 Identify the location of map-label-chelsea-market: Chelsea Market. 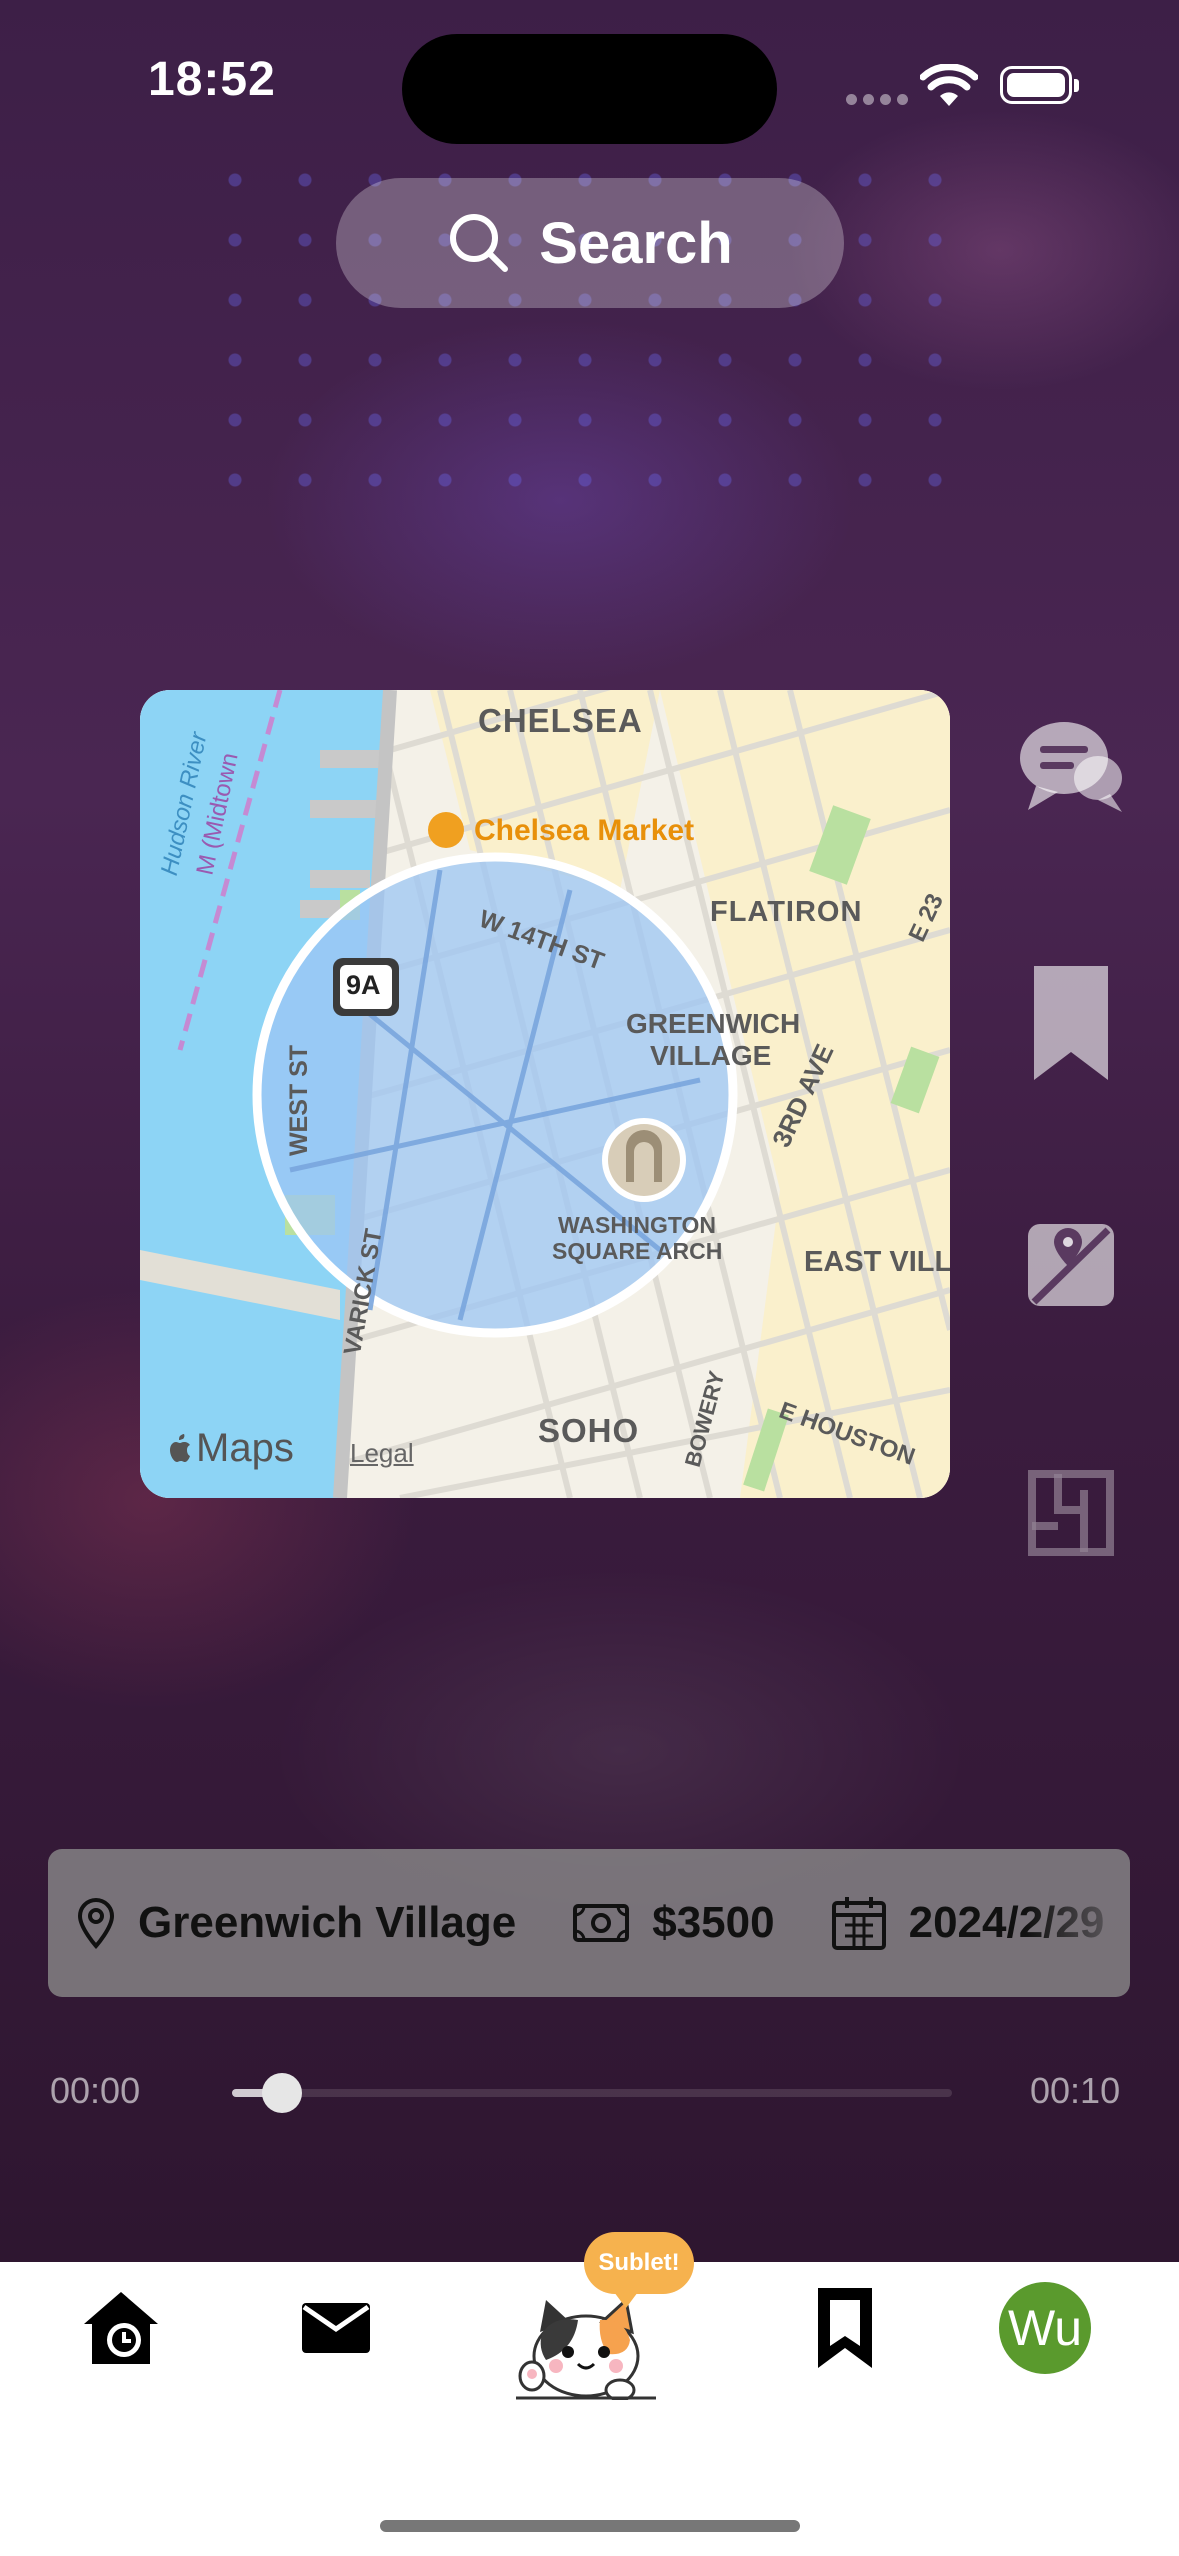
(584, 830).